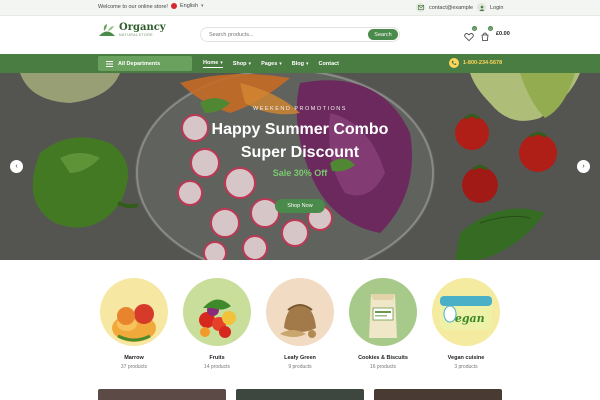 Image resolution: width=600 pixels, height=400 pixels. I want to click on category-count: 16 products, so click(383, 367).